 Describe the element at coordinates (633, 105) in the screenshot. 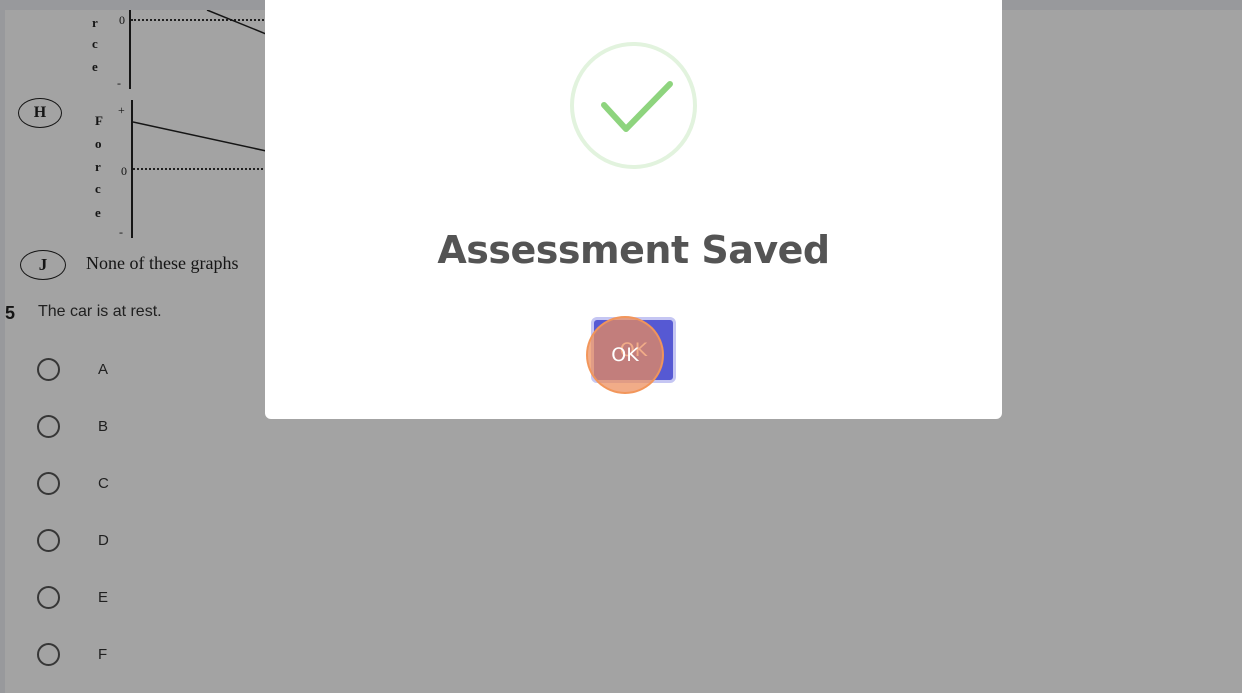

I see `checkmark-success-icon` at that location.